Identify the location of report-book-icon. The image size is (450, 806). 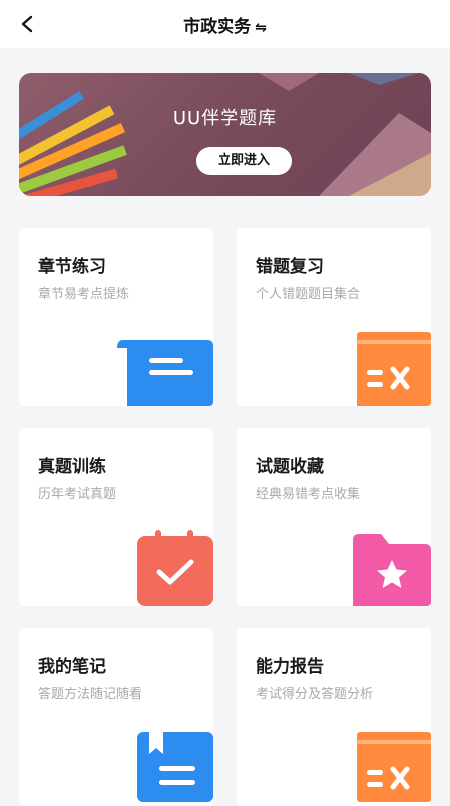
(394, 767).